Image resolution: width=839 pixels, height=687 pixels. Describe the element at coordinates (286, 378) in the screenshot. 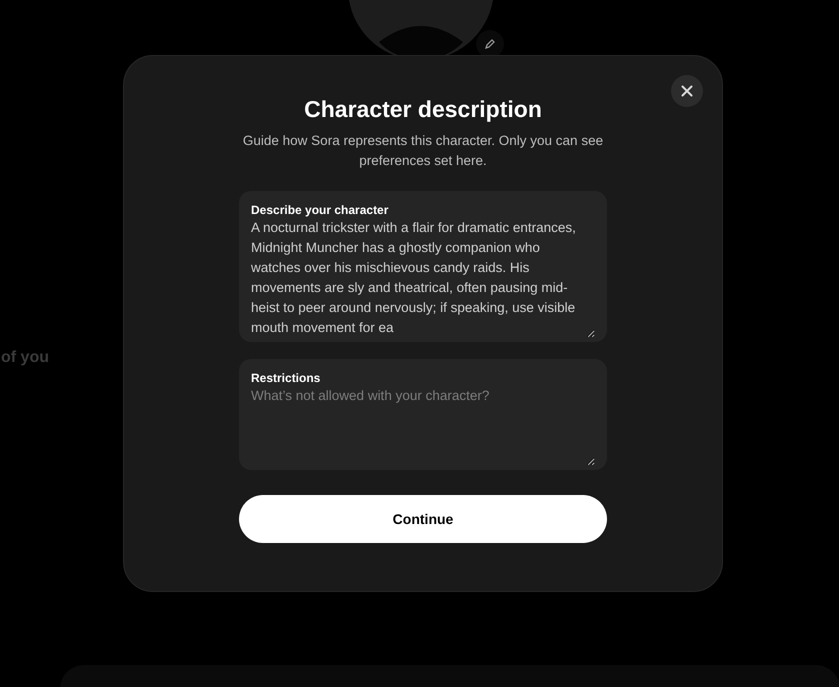

I see `field-label: Restrictions` at that location.